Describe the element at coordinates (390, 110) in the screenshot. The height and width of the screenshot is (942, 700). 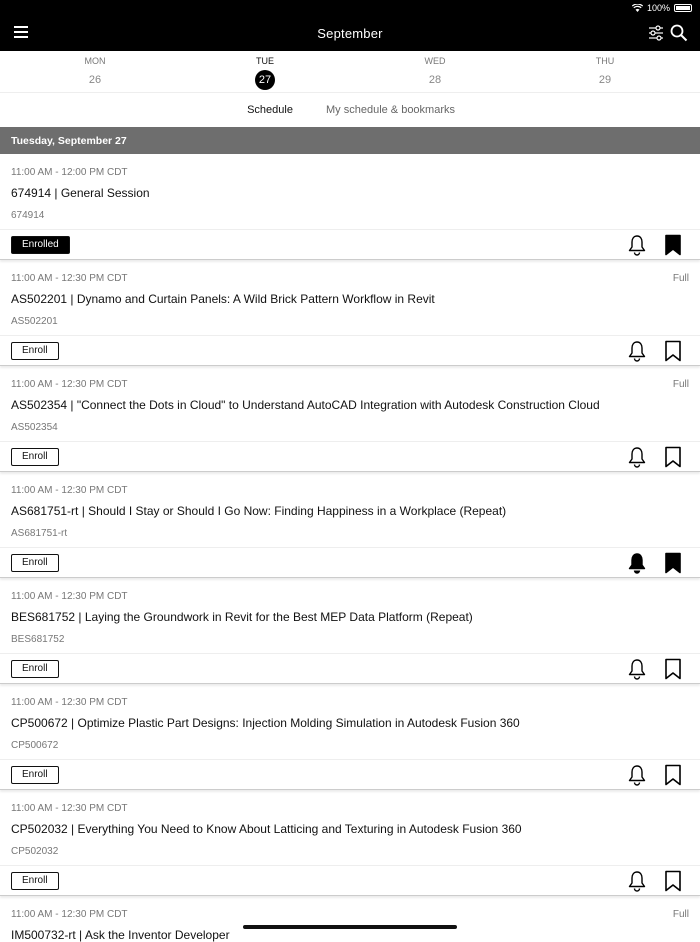
I see `tab-my-schedule: My schedule & bookmarks` at that location.